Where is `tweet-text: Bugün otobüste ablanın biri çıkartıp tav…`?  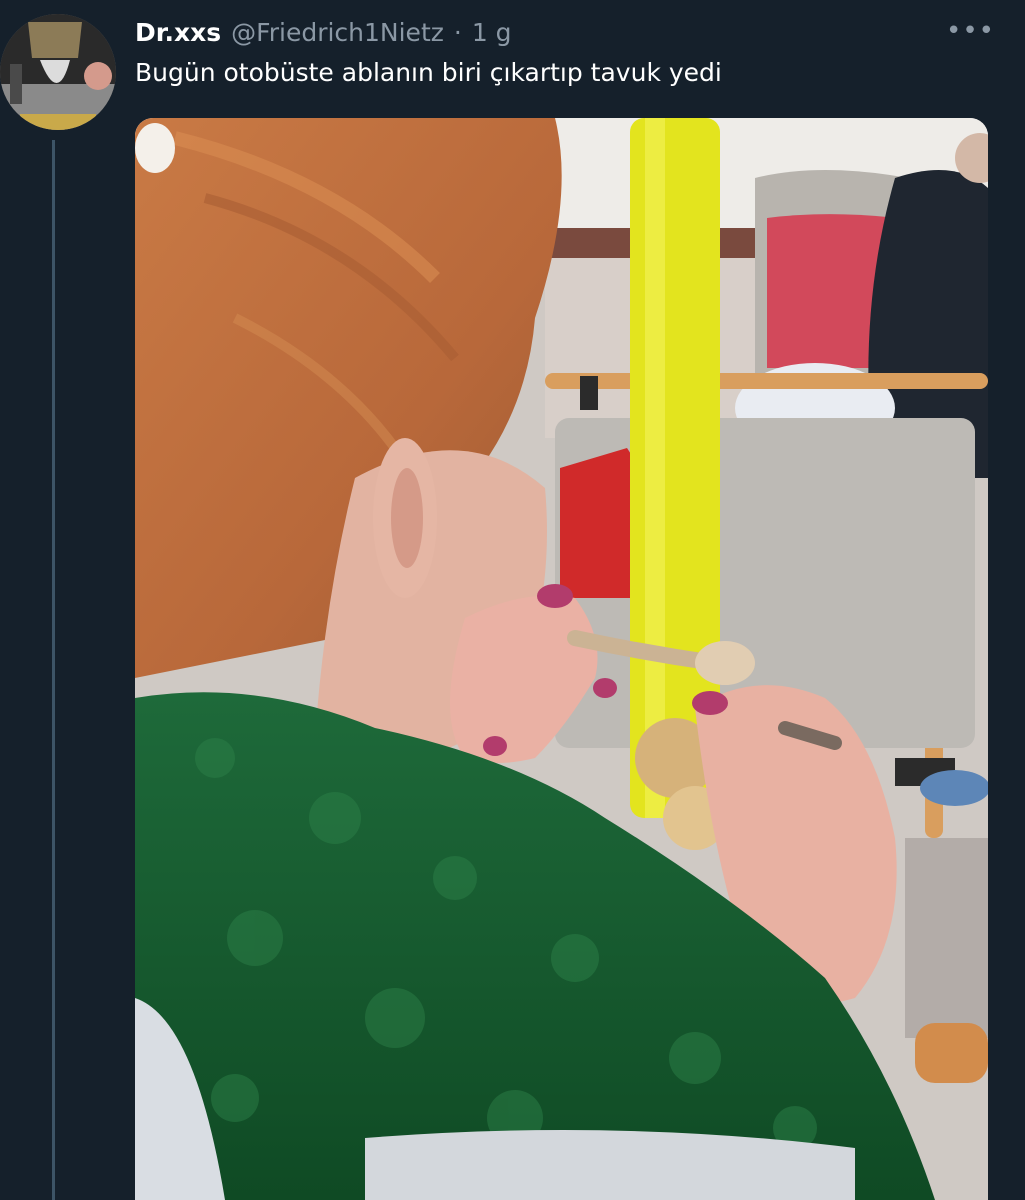
tweet-text: Bugün otobüste ablanın biri çıkartıp tav… is located at coordinates (428, 72).